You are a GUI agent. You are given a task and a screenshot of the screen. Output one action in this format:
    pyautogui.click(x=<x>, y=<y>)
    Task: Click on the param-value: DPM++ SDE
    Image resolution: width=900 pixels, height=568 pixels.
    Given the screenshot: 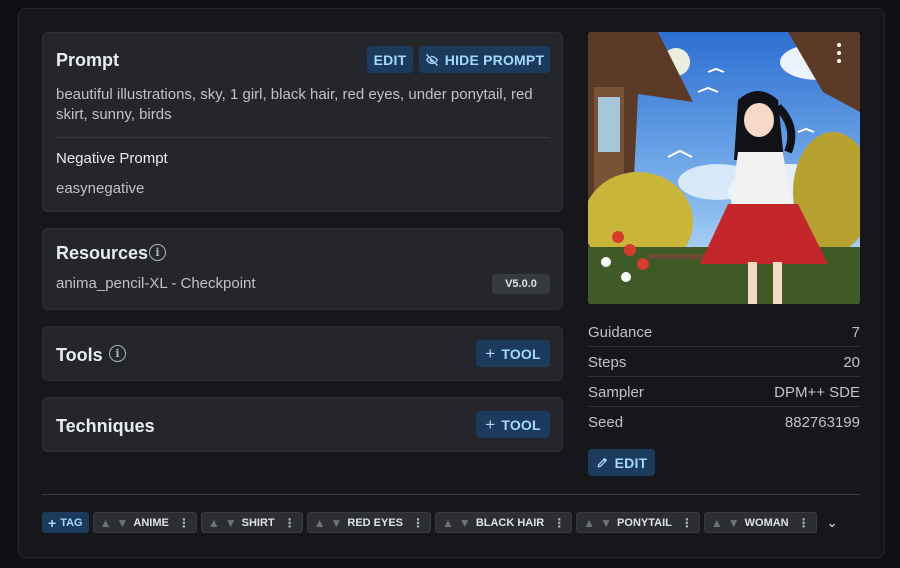 What is the action you would take?
    pyautogui.click(x=817, y=392)
    